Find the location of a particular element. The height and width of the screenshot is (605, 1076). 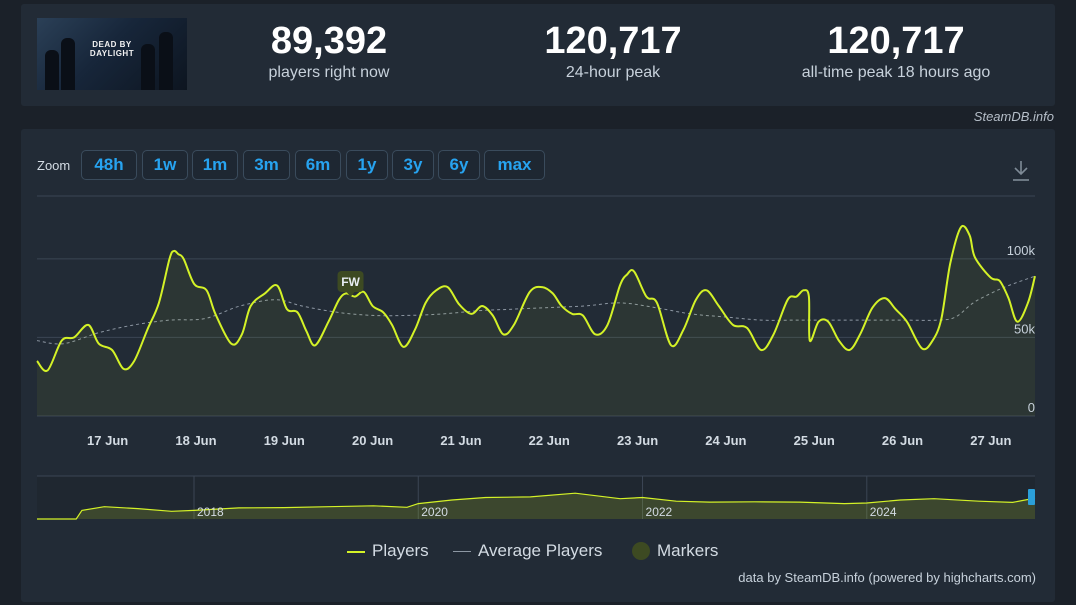

steamdb-credit-link: SteamDB.info is located at coordinates (1014, 116).